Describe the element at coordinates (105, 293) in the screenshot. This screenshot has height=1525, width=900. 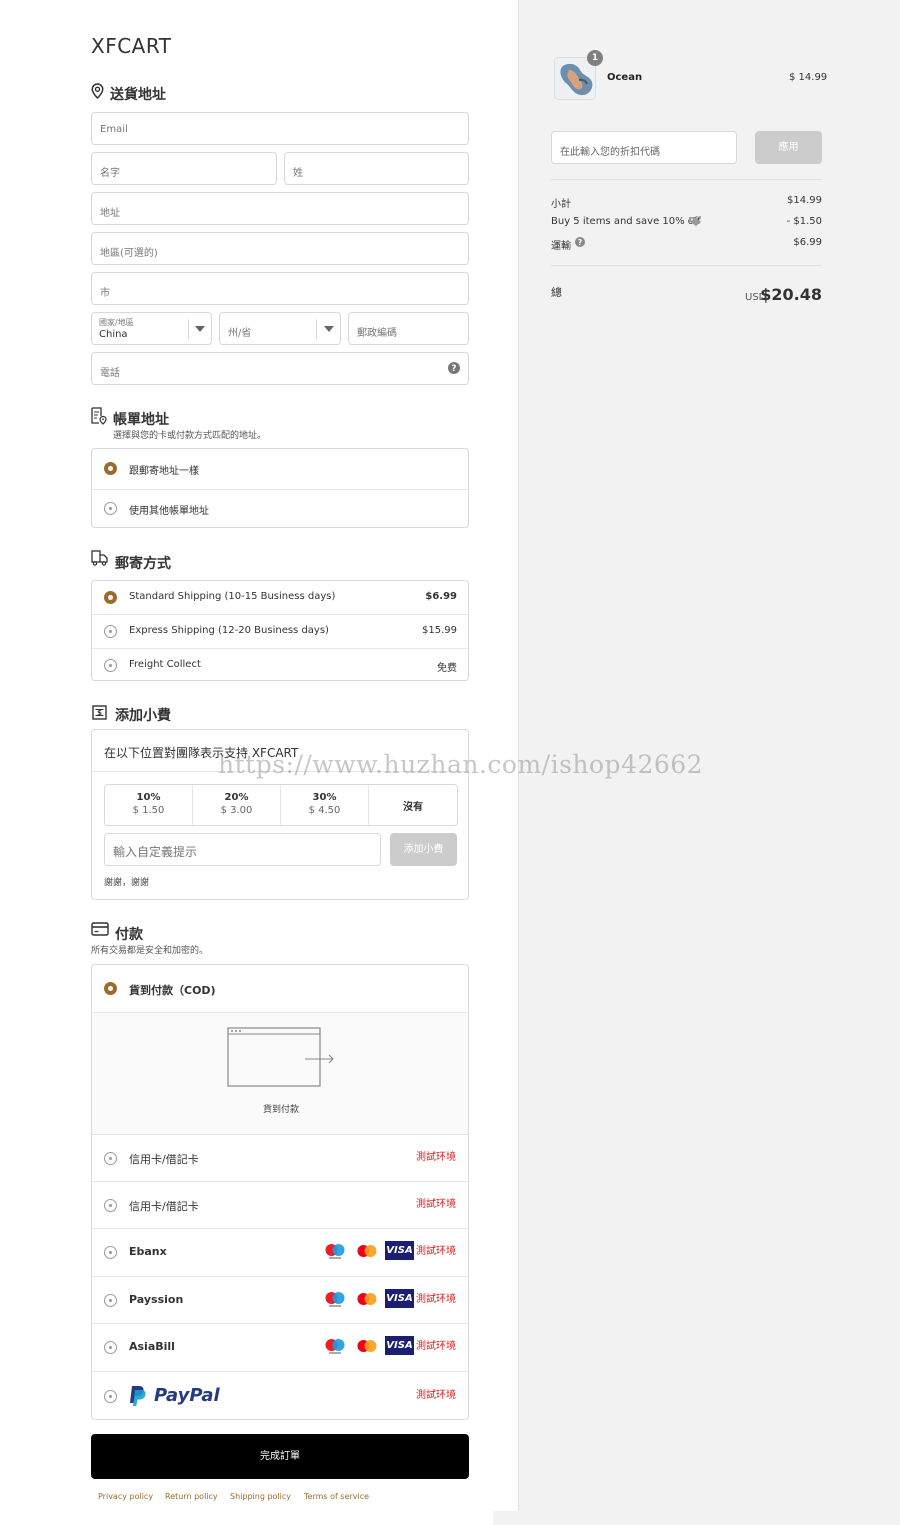
I see `city-placeholder: 市` at that location.